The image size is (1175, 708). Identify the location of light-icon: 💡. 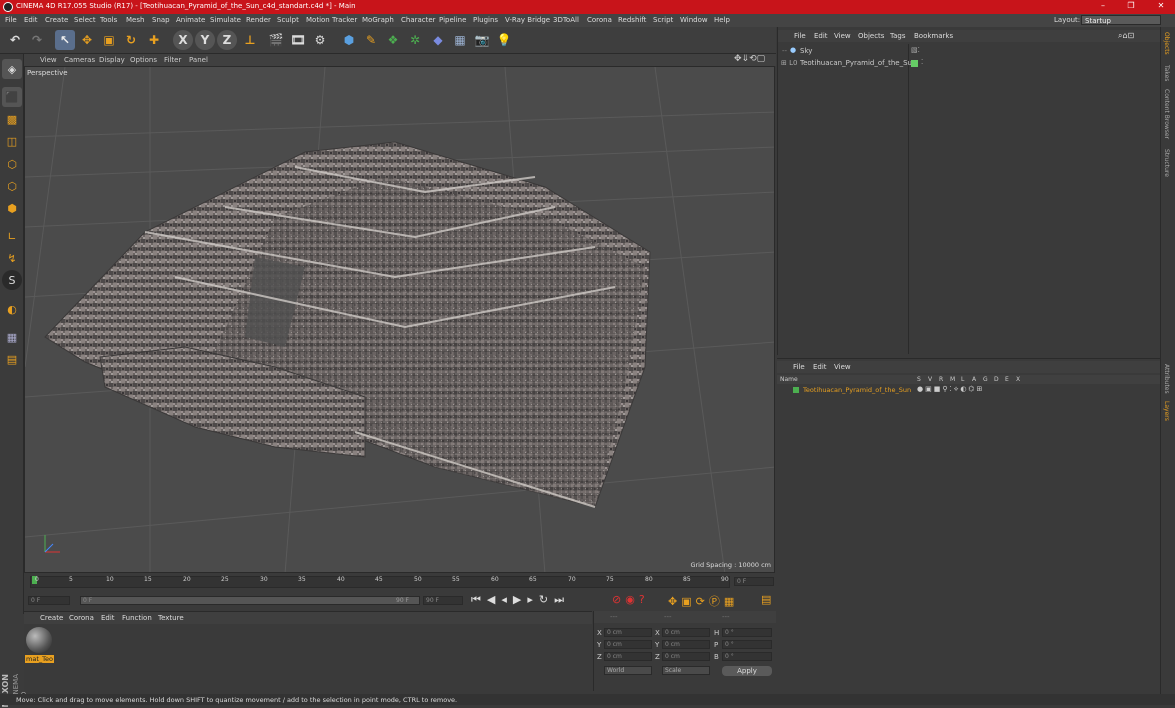
(504, 40).